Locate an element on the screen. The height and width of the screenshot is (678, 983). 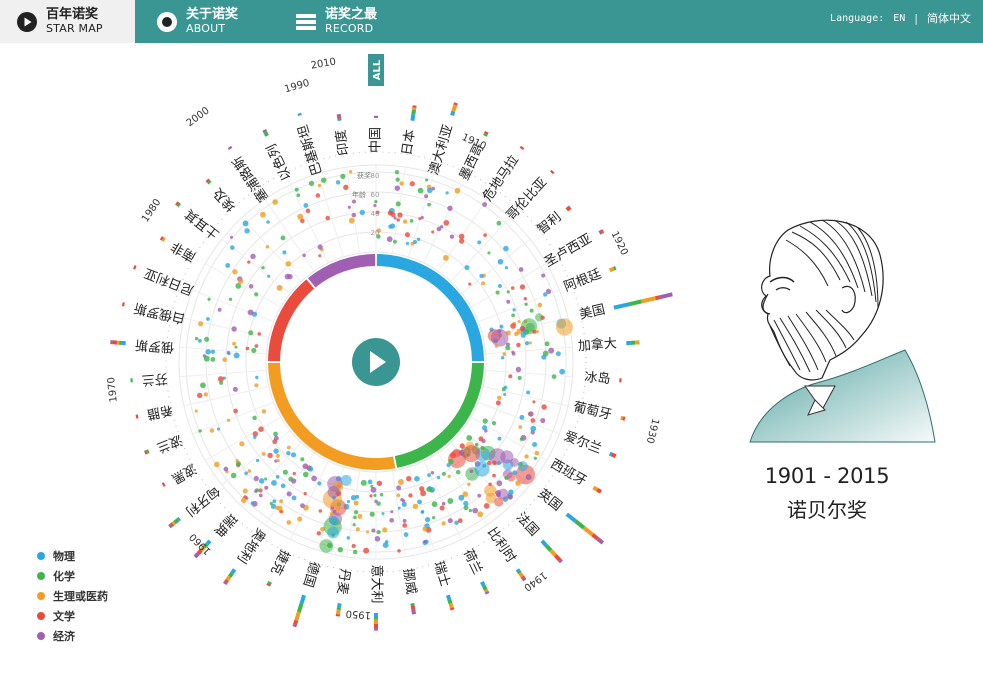
play-button is located at coordinates (376, 362).